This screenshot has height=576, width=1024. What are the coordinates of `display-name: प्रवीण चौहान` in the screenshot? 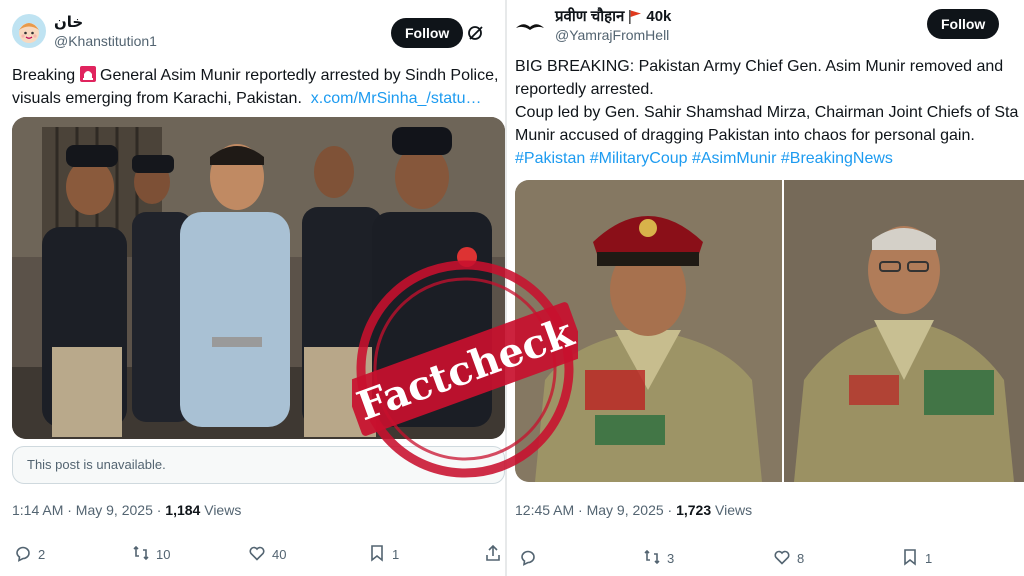 It's located at (589, 17).